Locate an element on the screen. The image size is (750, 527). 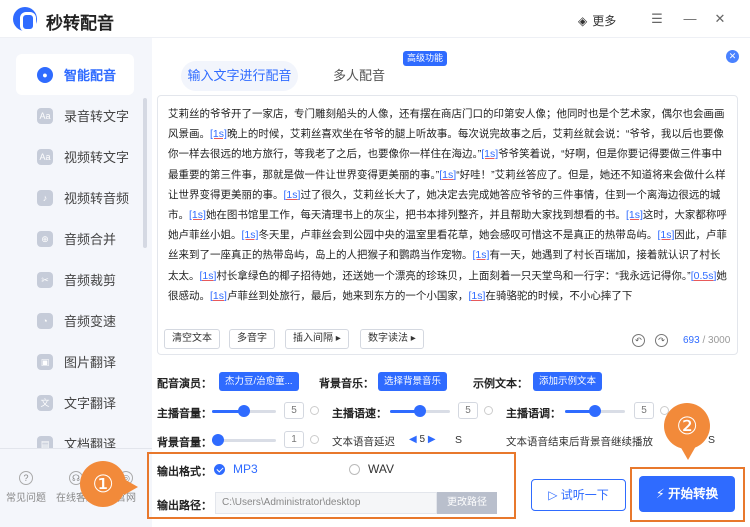
output-path-field: C:\Users\Administrator\desktop is located at coordinates (326, 503).